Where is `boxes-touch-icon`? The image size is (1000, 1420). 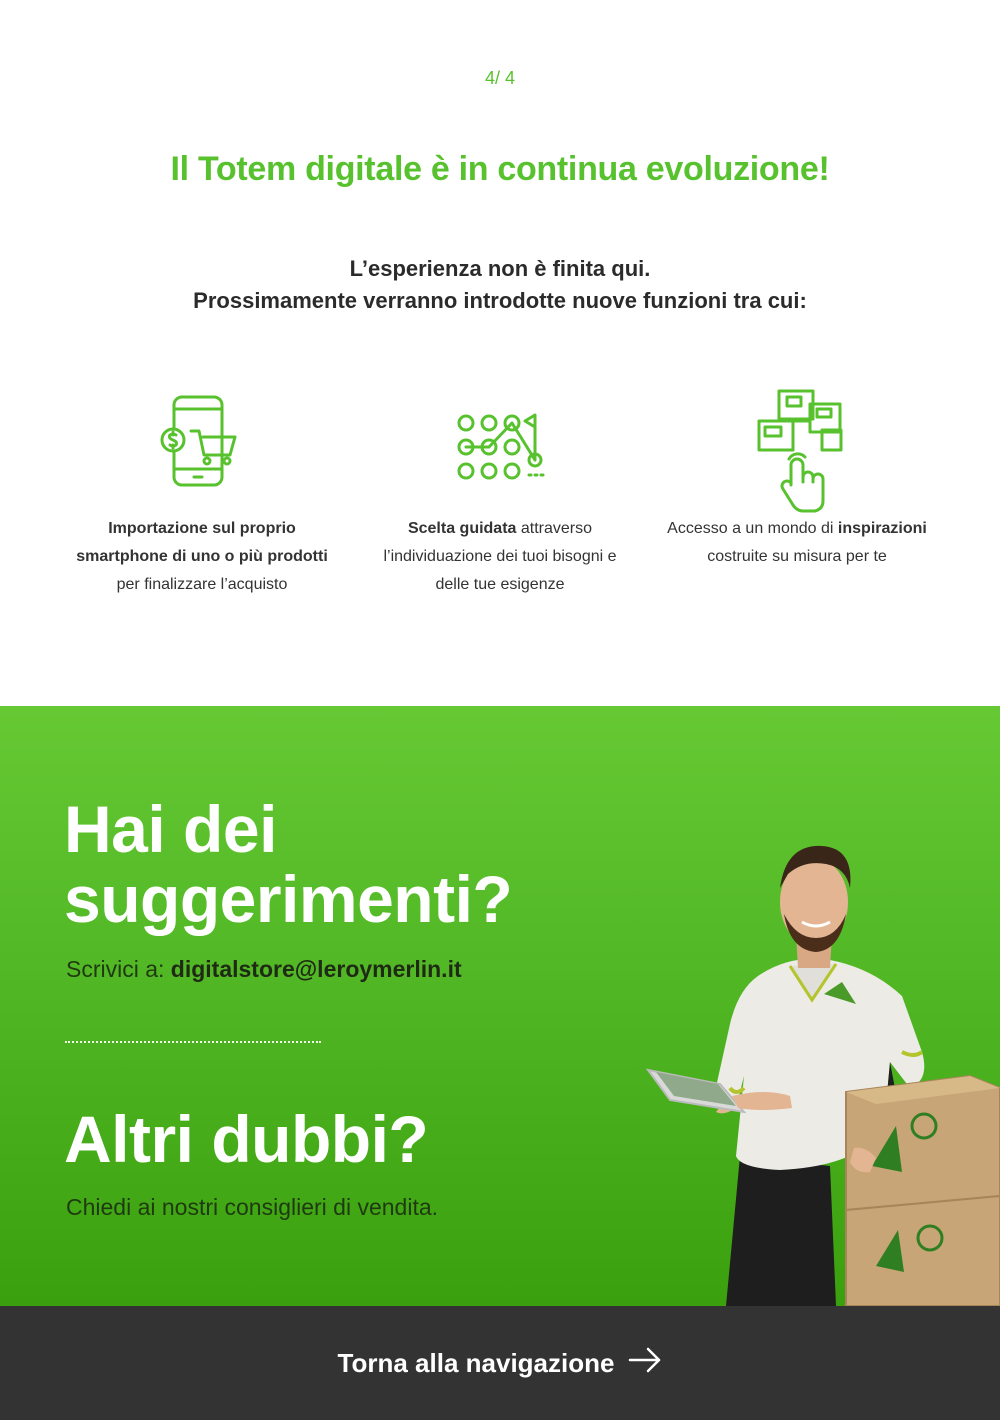
boxes-touch-icon is located at coordinates (797, 450).